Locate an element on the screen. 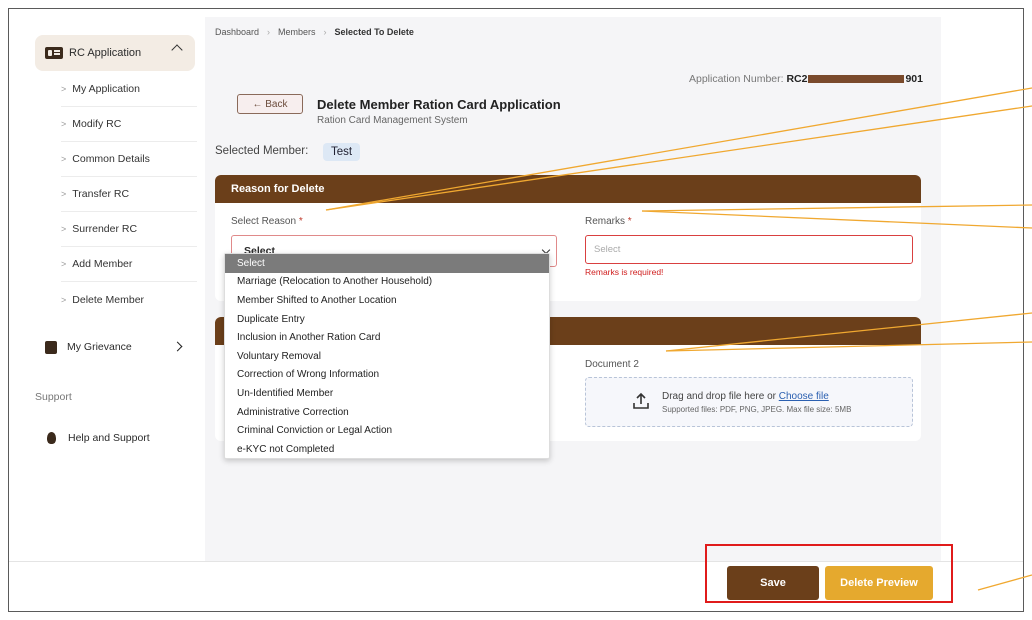 This screenshot has width=1032, height=620. page-subtitle: Ration Card Management System is located at coordinates (392, 120).